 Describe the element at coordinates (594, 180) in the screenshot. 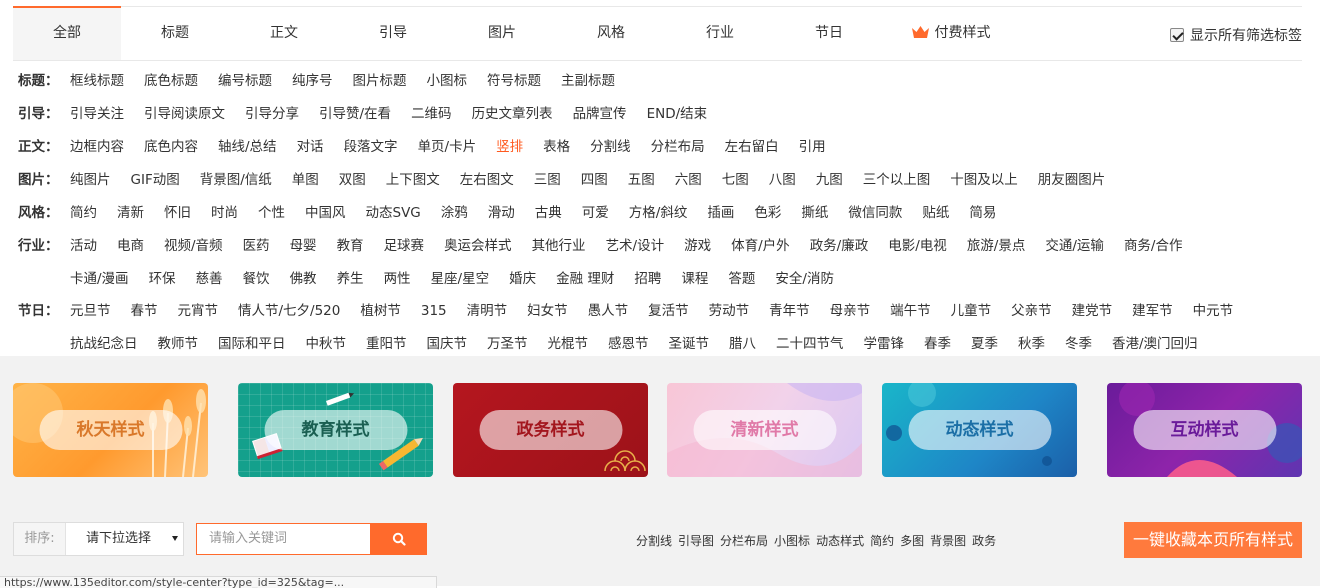

I see `filter-tag: 四图` at that location.